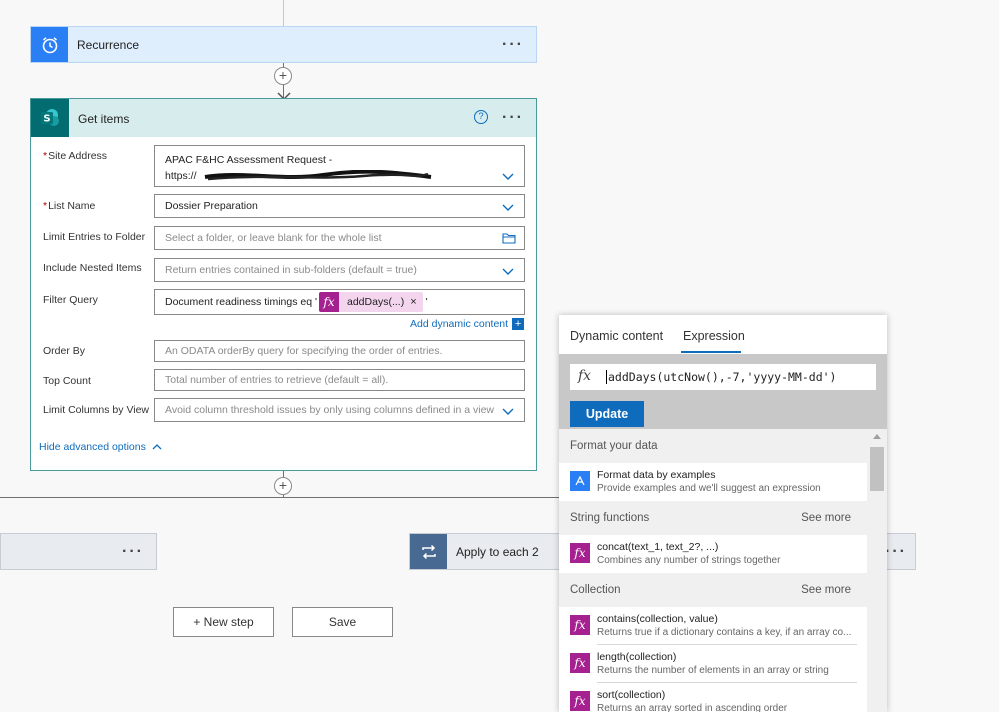 The width and height of the screenshot is (999, 712). What do you see at coordinates (280, 497) in the screenshot?
I see `branch-line` at bounding box center [280, 497].